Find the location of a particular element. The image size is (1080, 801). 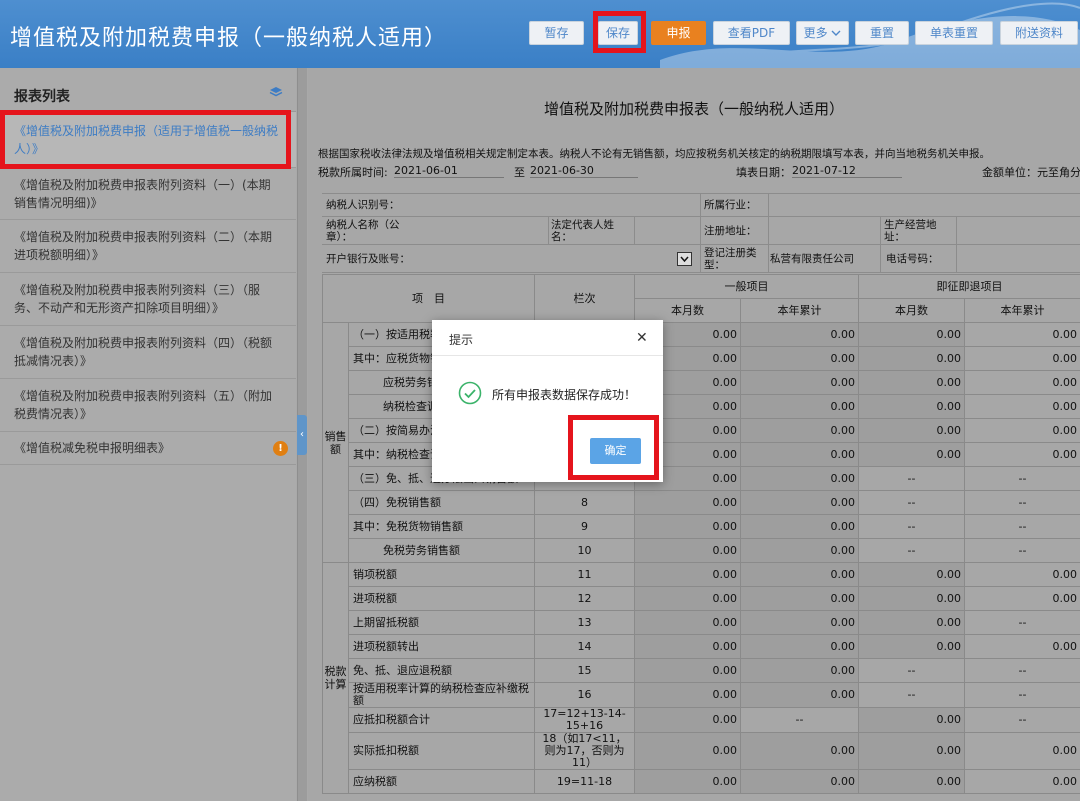

table-row: 进项税额 12 0.00 0.00 0.00 0.00 is located at coordinates (701, 598).